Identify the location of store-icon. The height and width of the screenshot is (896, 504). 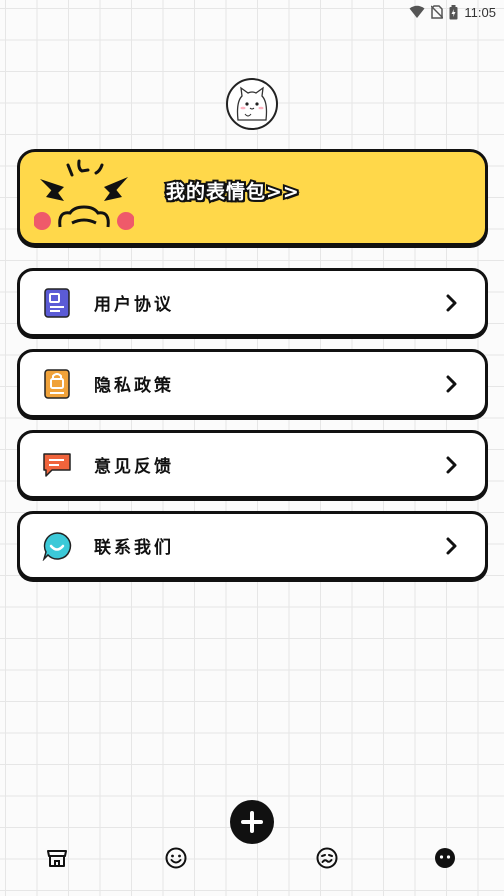
(57, 858).